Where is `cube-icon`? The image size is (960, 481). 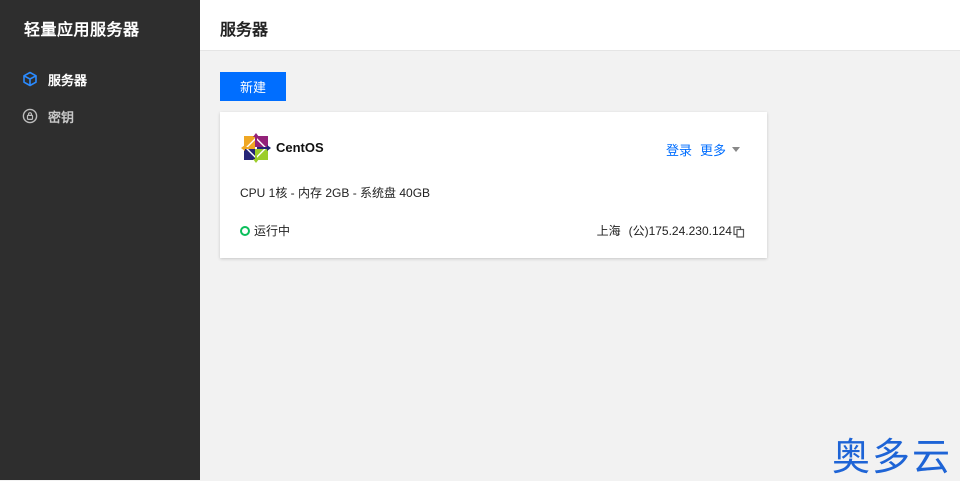
cube-icon is located at coordinates (30, 79).